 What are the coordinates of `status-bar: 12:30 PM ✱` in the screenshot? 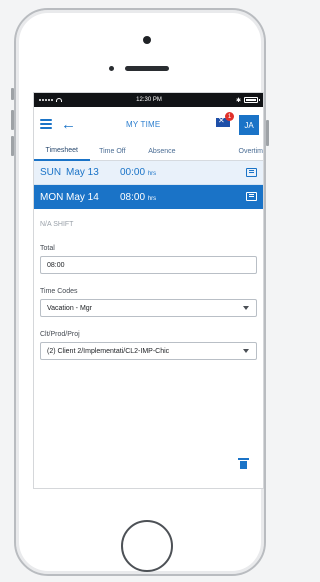 It's located at (148, 100).